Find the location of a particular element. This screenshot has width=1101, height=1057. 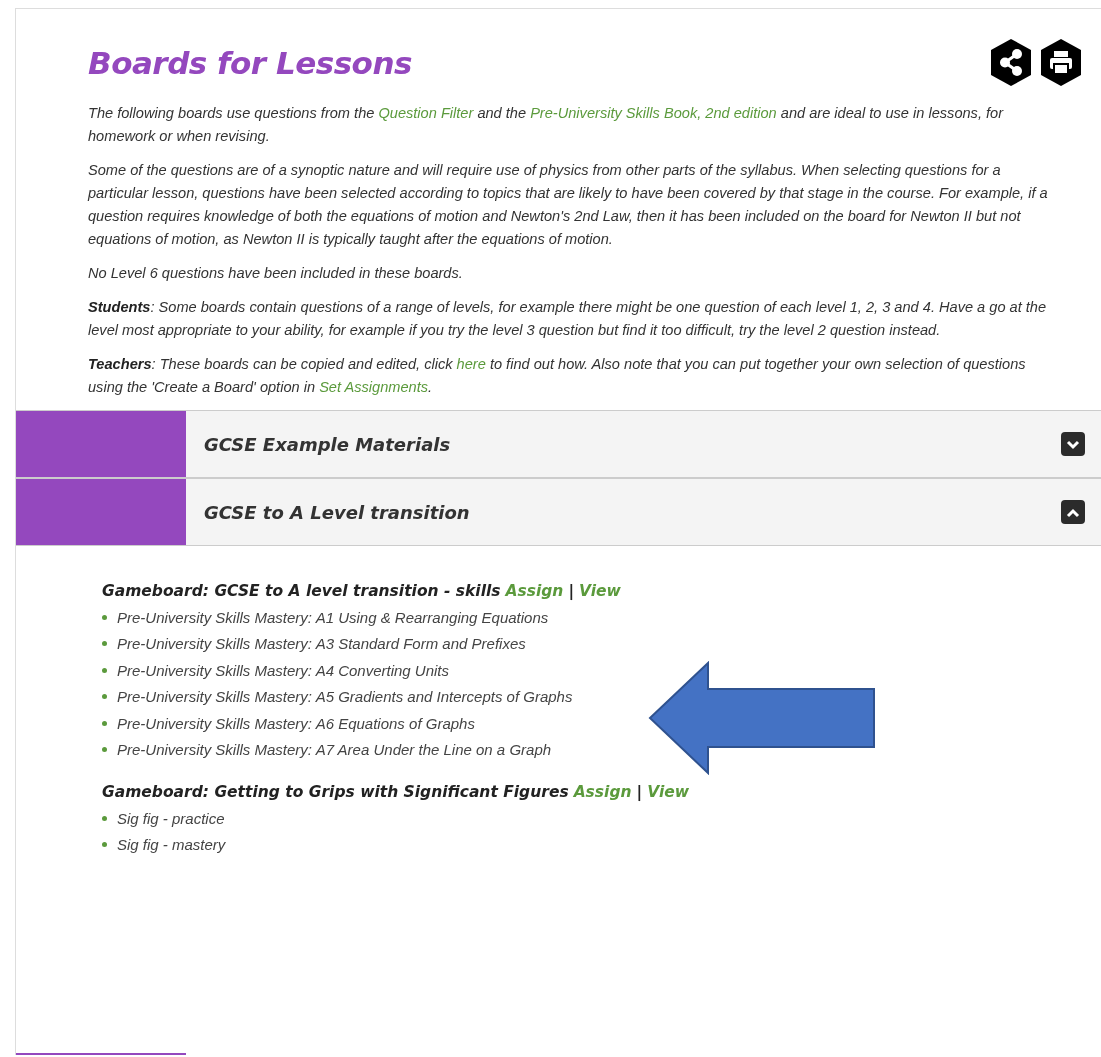

accordion-header: GCSE to A Level transition is located at coordinates (558, 512).